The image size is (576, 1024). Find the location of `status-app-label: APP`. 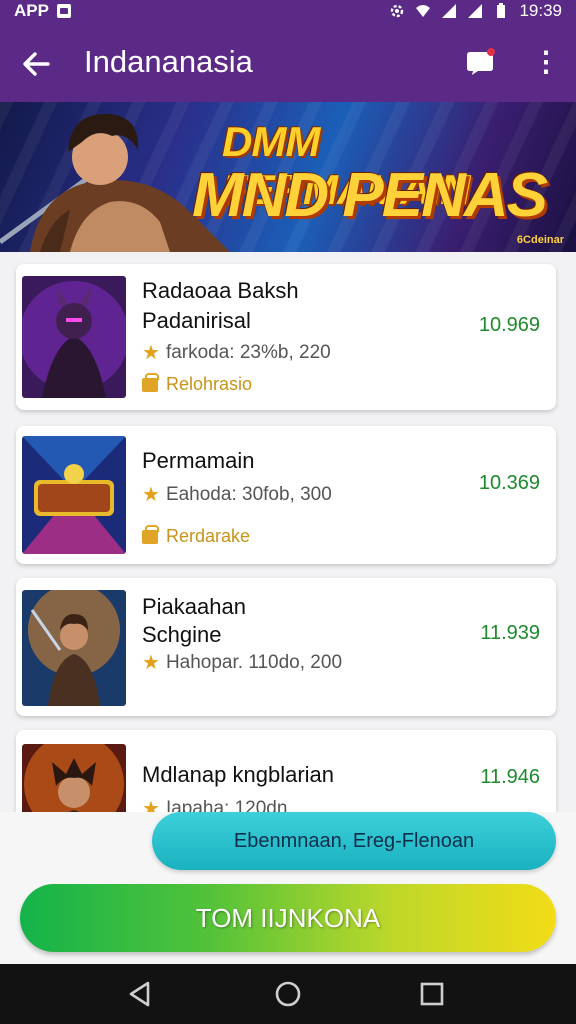

status-app-label: APP is located at coordinates (31, 10).